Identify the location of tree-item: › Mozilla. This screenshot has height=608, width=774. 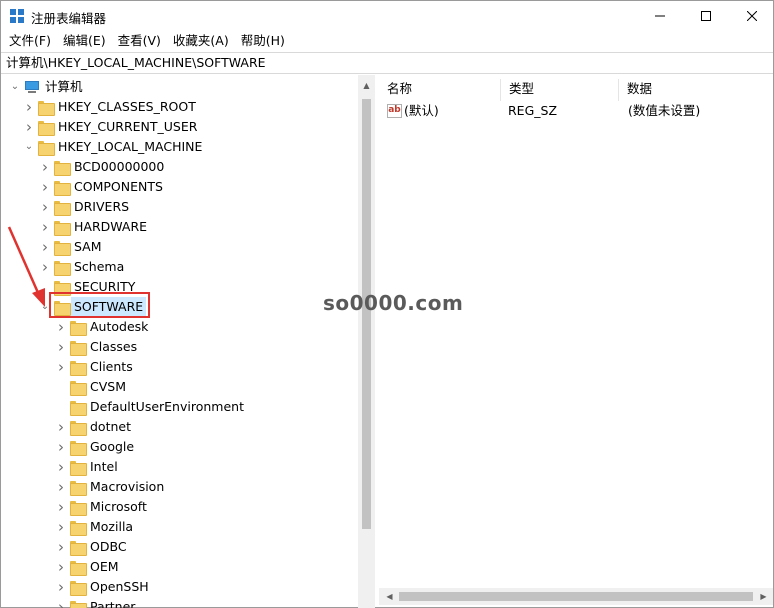
(94, 527).